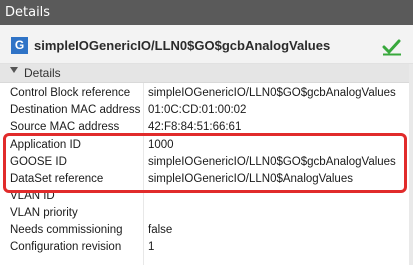 This screenshot has height=265, width=413. What do you see at coordinates (65, 127) in the screenshot?
I see `property-label: Source MAC address` at bounding box center [65, 127].